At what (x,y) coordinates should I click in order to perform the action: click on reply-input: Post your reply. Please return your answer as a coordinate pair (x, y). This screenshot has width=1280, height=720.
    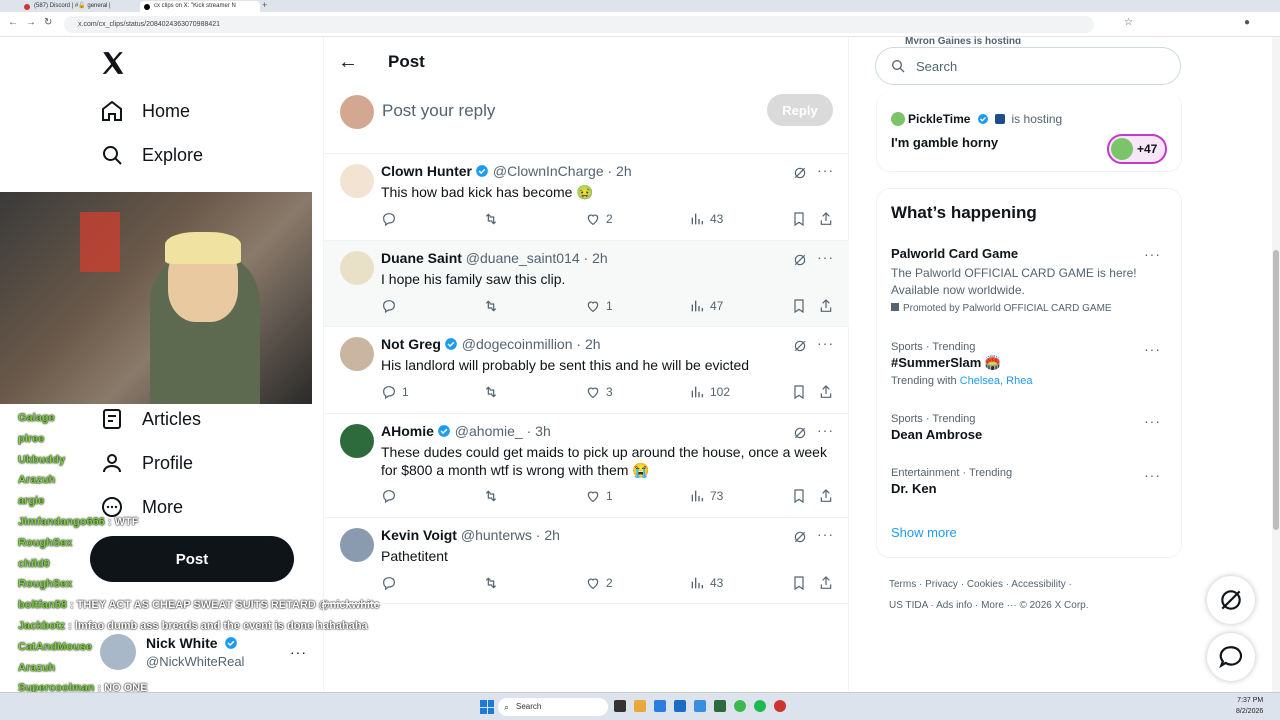
    Looking at the image, I should click on (438, 111).